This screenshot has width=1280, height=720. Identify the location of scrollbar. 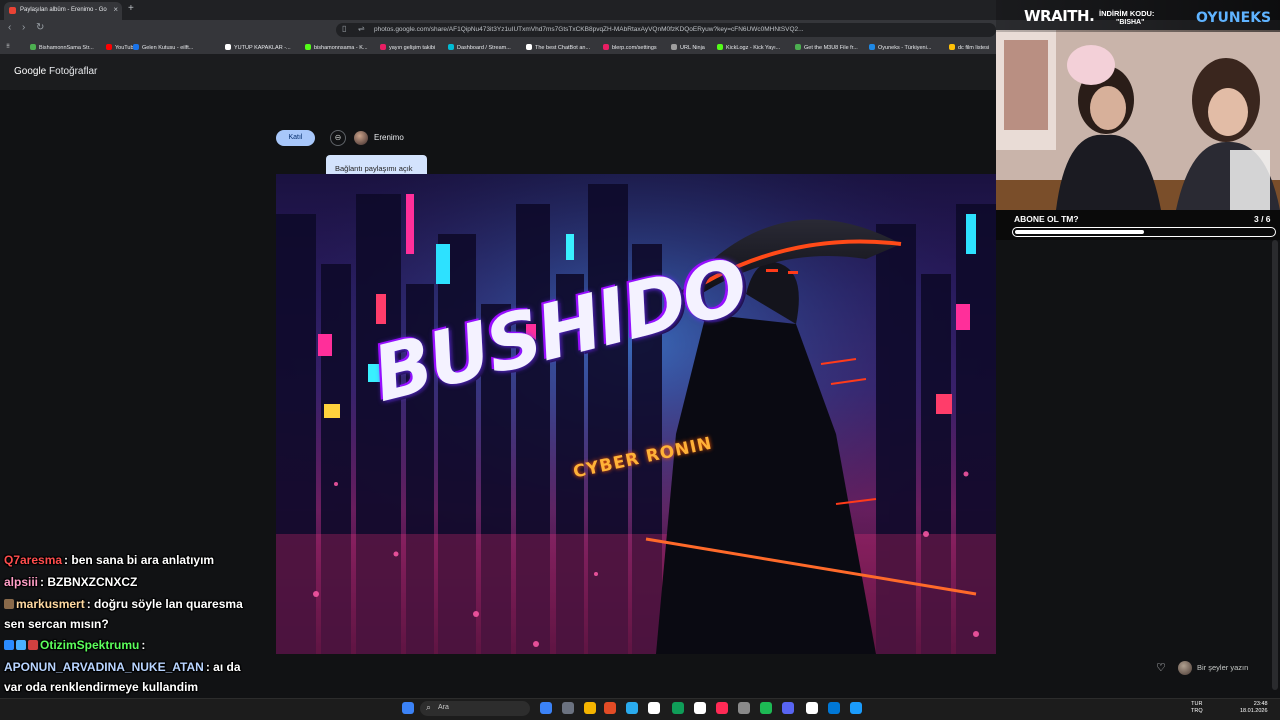
(1275, 465).